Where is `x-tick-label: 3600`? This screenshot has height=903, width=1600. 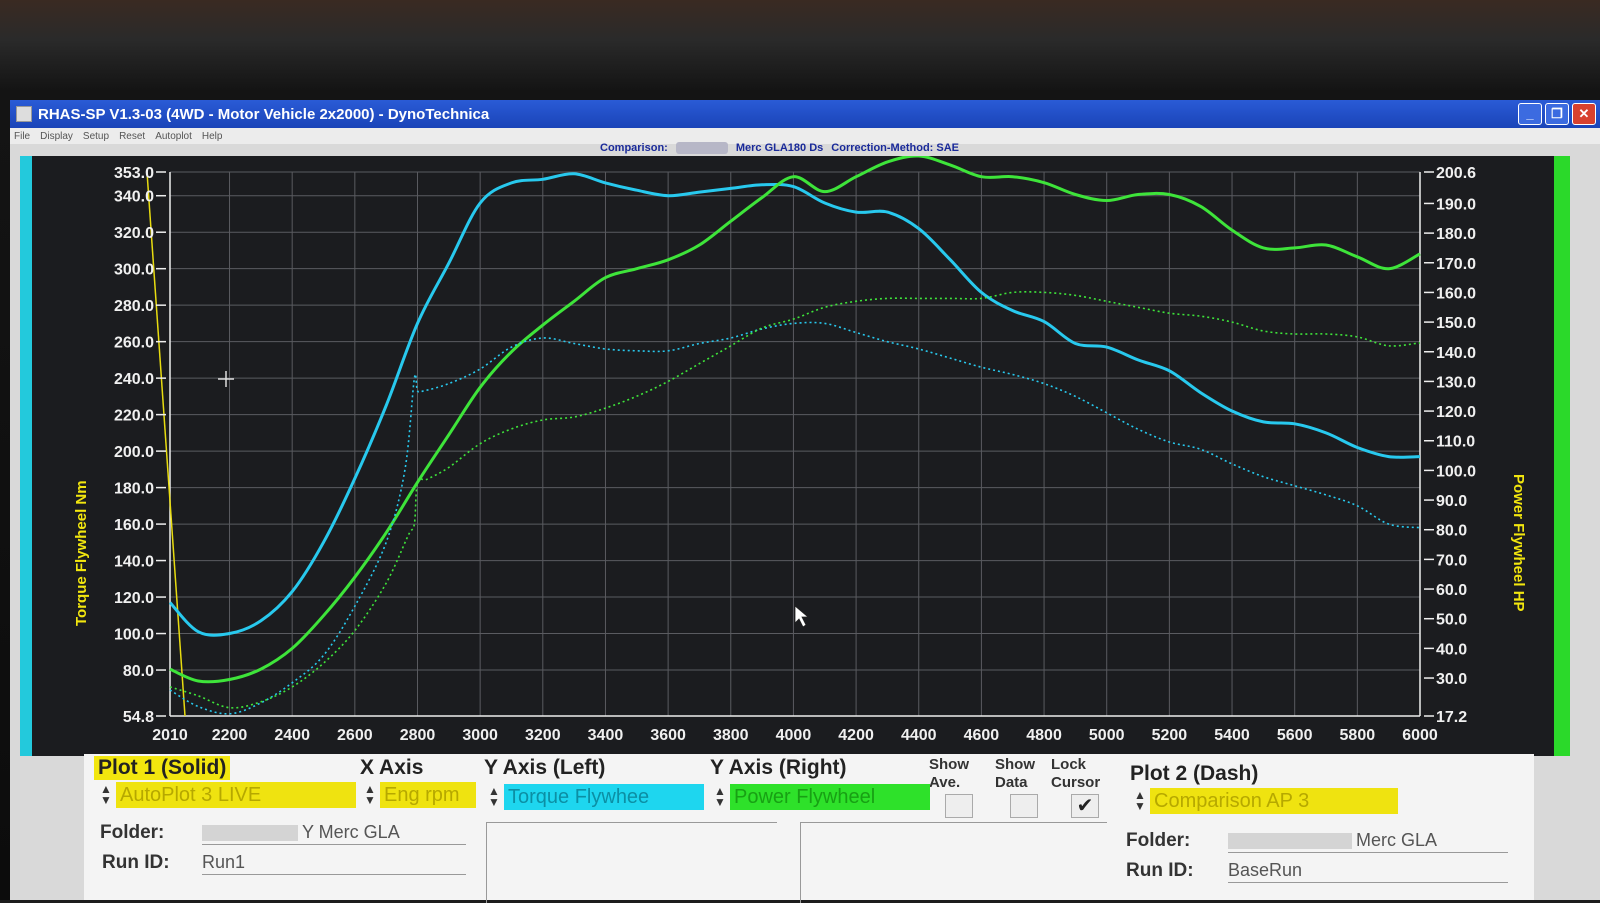 x-tick-label: 3600 is located at coordinates (668, 735).